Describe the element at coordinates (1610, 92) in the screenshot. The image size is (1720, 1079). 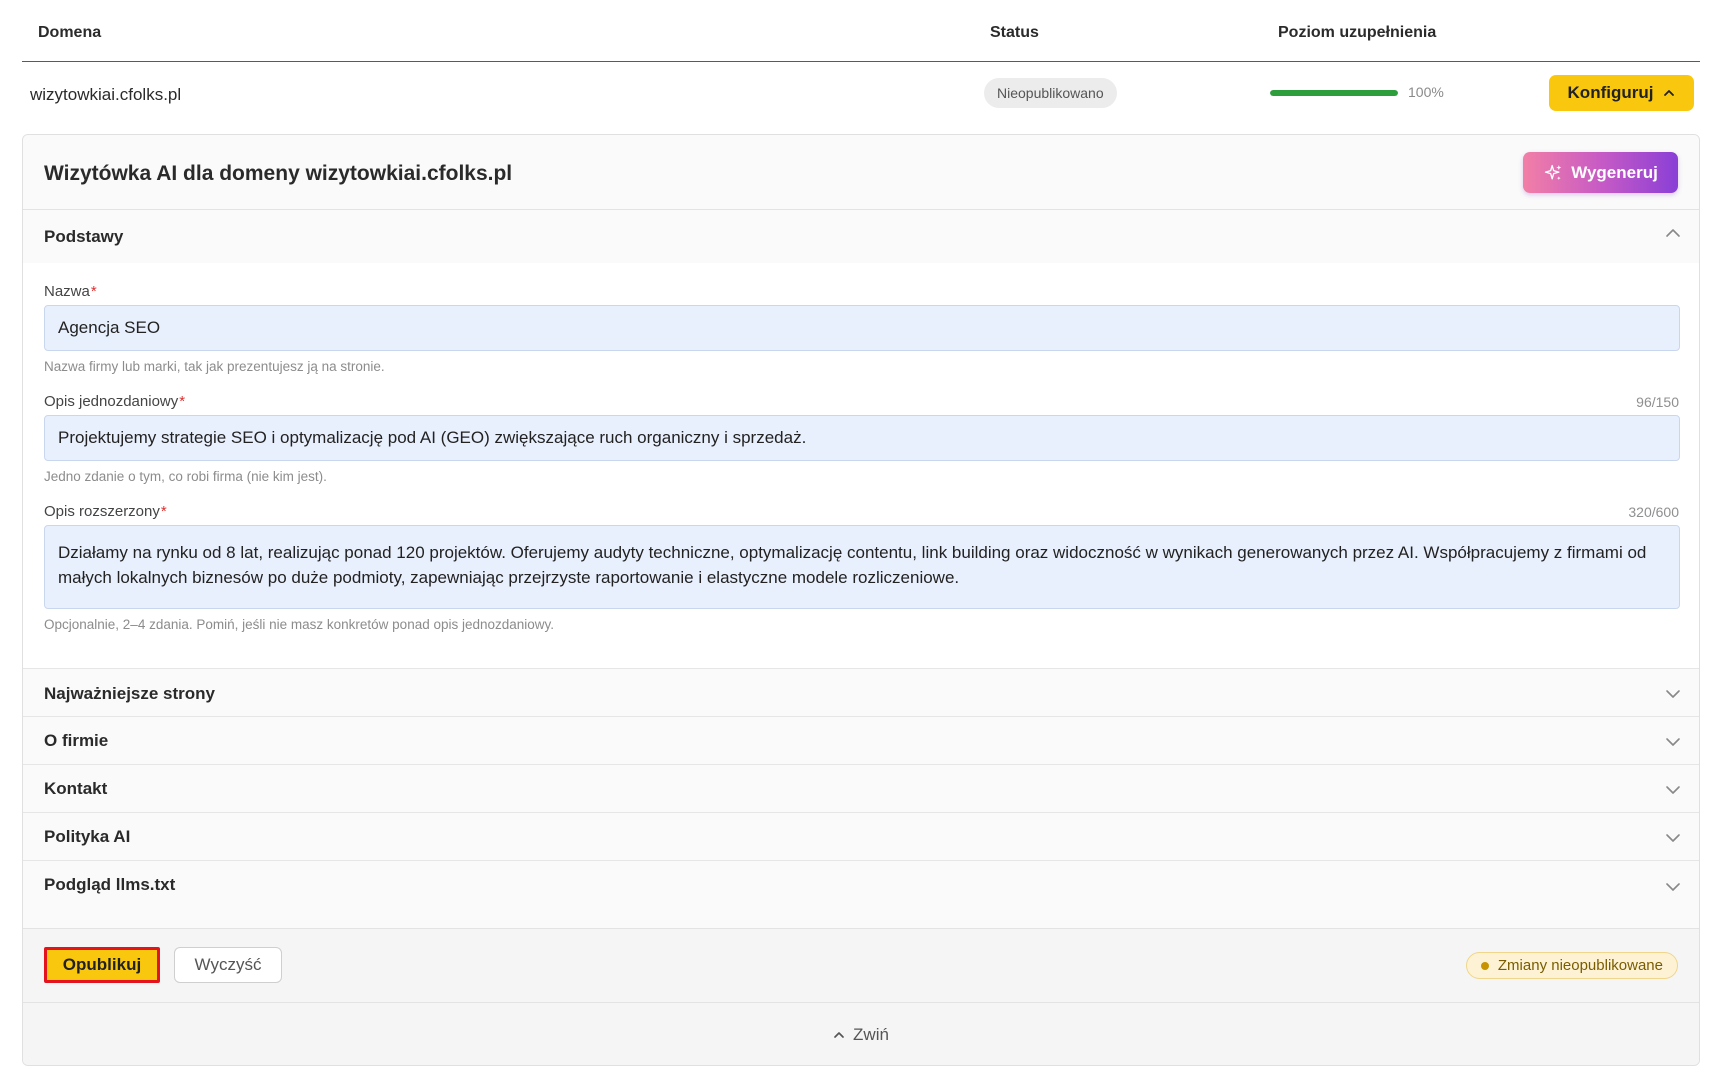
I see `configure-button-label: Konfiguruj` at that location.